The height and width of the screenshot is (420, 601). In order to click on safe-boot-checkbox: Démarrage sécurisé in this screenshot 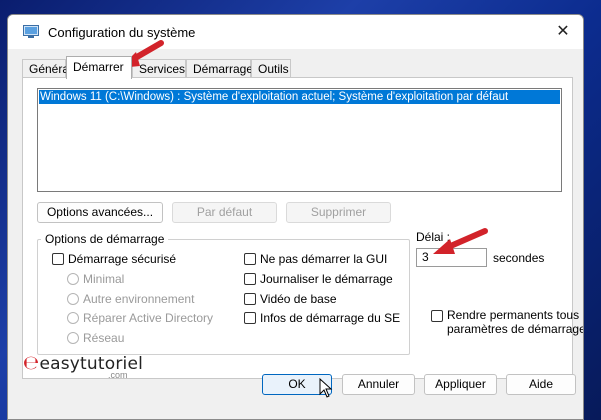, I will do `click(114, 259)`.